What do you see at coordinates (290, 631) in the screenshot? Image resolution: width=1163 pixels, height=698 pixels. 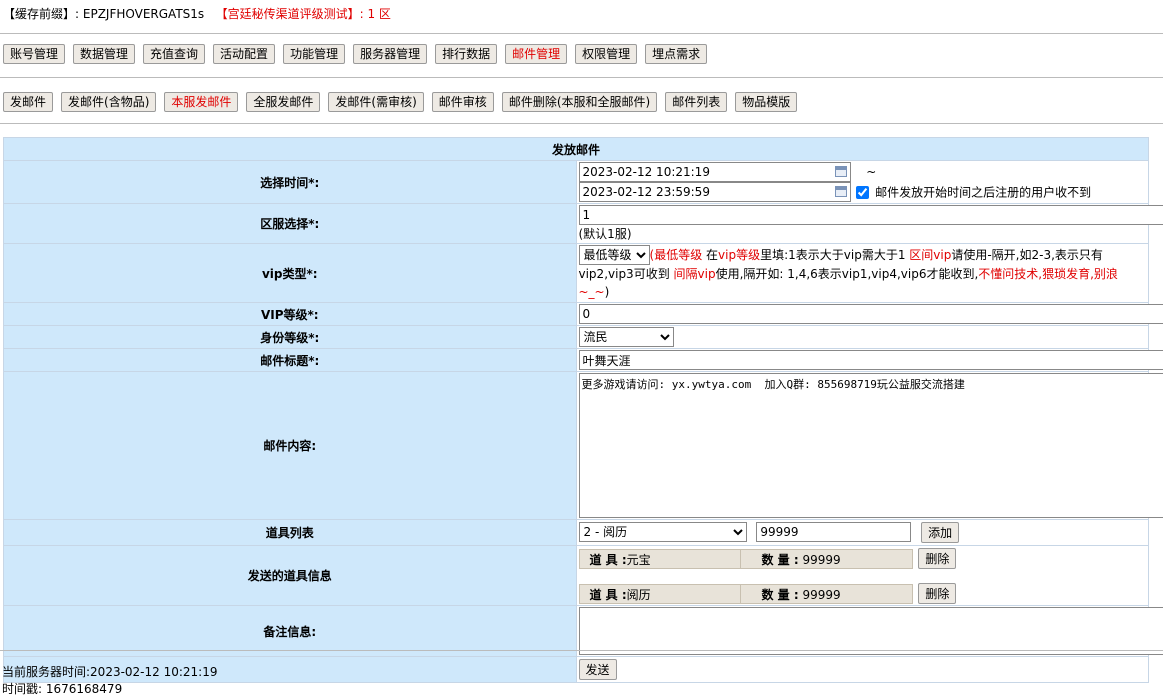 I see `remark-label: 备注信息:` at bounding box center [290, 631].